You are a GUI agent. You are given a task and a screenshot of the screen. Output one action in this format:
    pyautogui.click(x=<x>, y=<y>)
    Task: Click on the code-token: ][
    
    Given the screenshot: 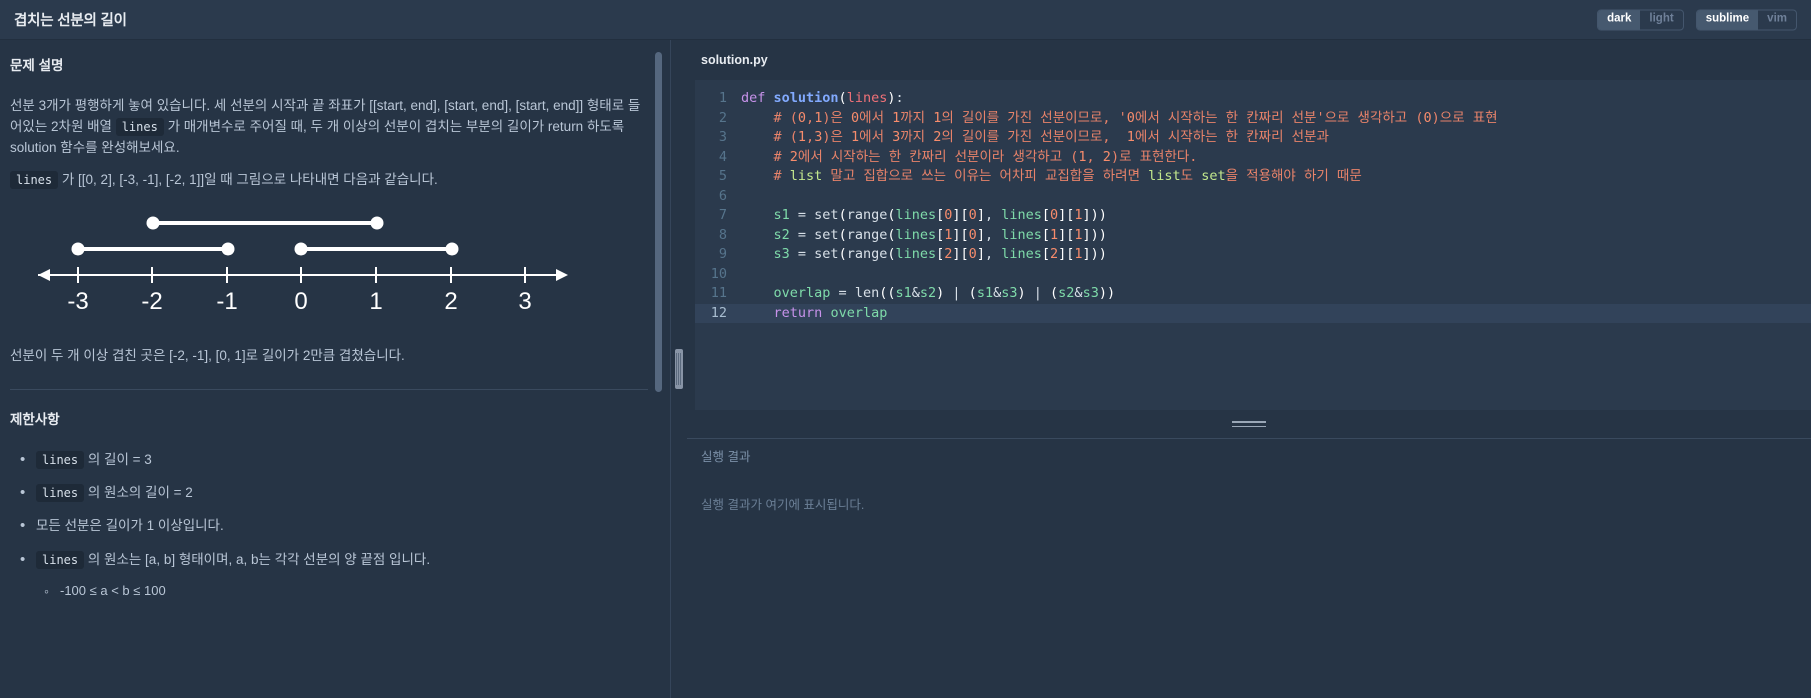 What is the action you would take?
    pyautogui.click(x=1066, y=254)
    